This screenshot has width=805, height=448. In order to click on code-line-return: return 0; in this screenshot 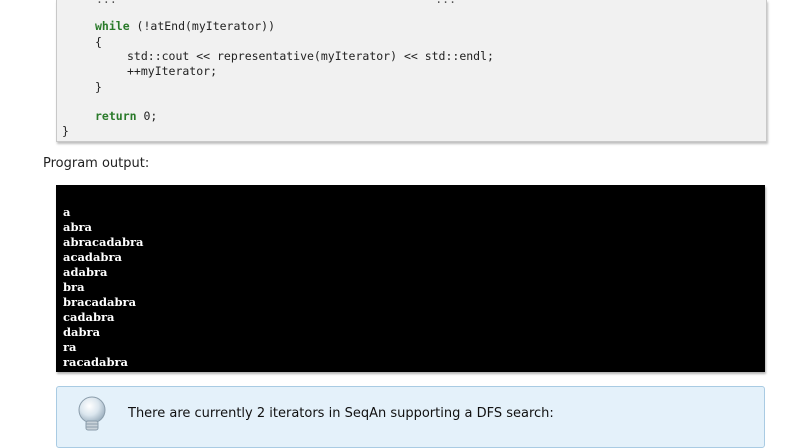, I will do `click(126, 116)`.